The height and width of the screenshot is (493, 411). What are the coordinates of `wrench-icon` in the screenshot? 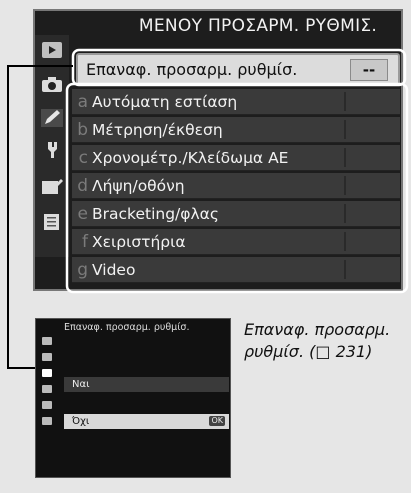 It's located at (47, 389).